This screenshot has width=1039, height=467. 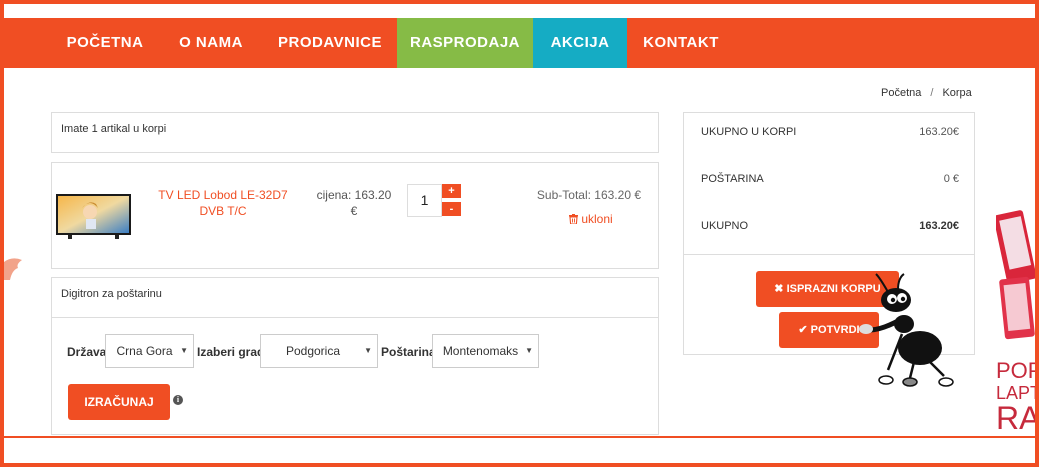 I want to click on summary-label: POŠTARINA, so click(x=732, y=179).